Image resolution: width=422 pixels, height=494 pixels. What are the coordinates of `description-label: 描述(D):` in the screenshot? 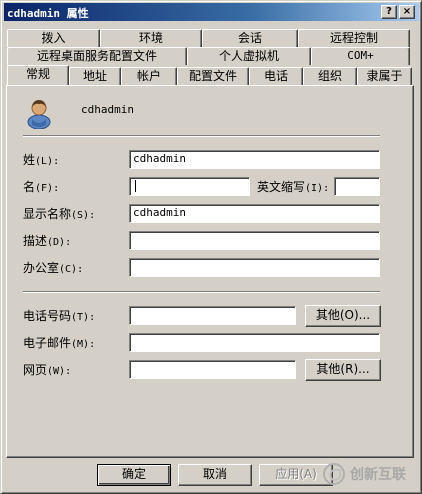 It's located at (47, 241).